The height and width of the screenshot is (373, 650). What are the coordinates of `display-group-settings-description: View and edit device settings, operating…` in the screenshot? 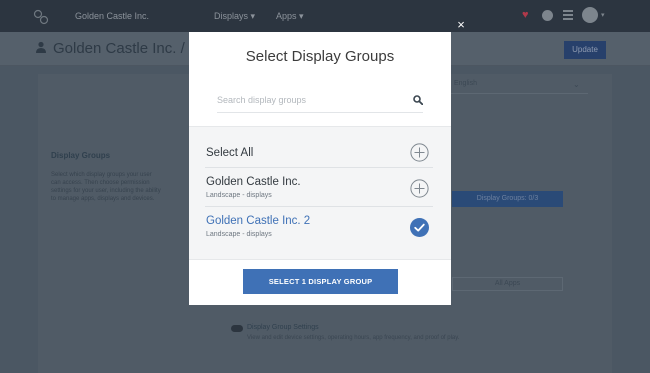 It's located at (353, 338).